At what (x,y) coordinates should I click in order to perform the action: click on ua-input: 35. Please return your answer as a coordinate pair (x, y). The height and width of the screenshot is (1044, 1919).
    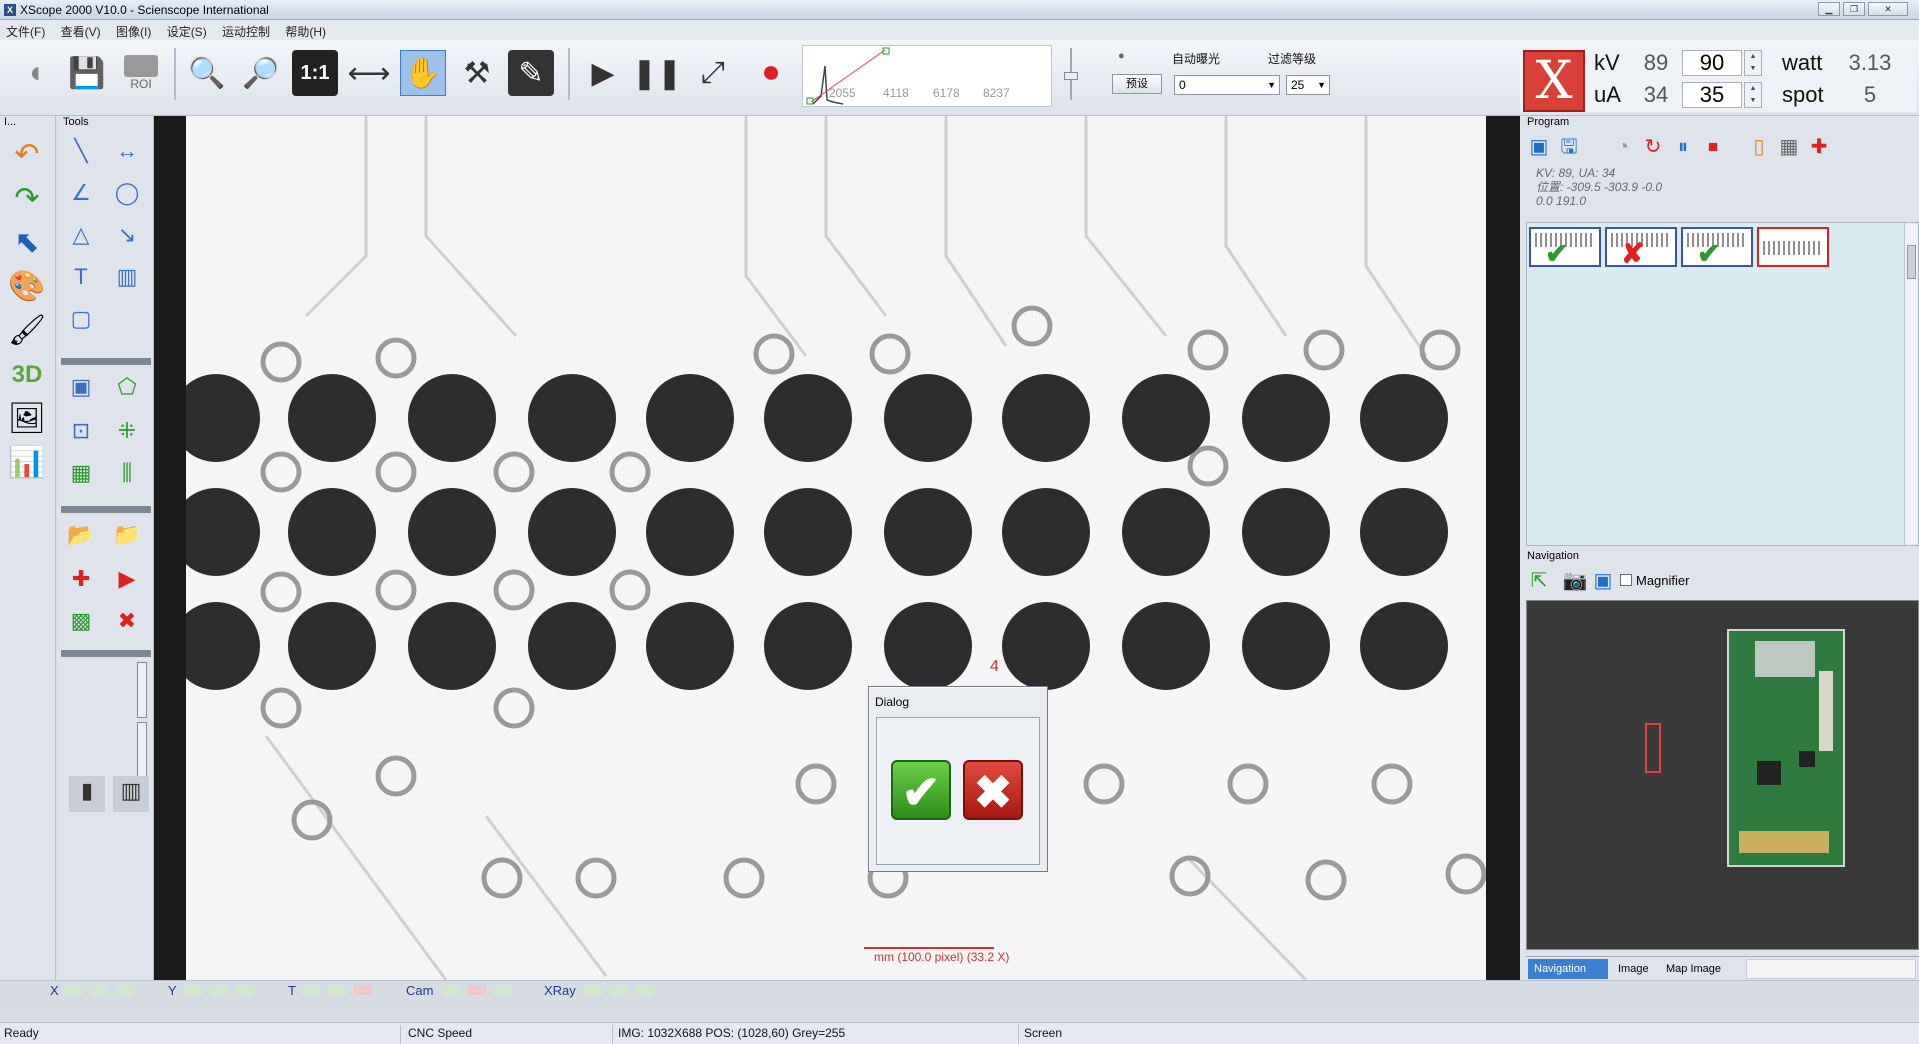
    Looking at the image, I should click on (1712, 95).